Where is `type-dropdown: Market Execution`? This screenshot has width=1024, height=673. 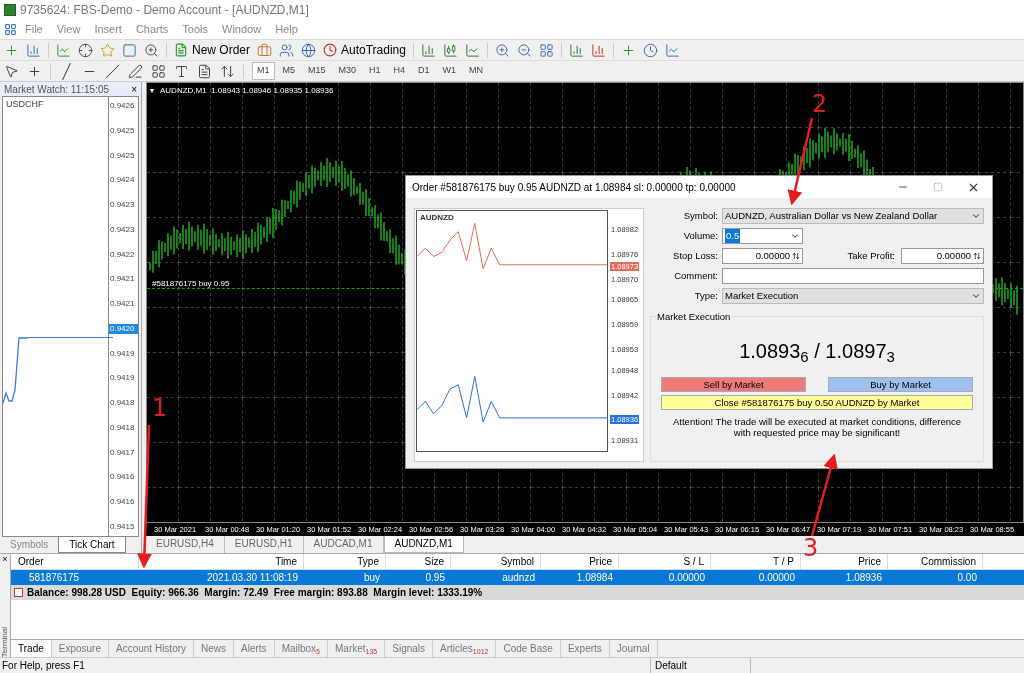 type-dropdown: Market Execution is located at coordinates (853, 296).